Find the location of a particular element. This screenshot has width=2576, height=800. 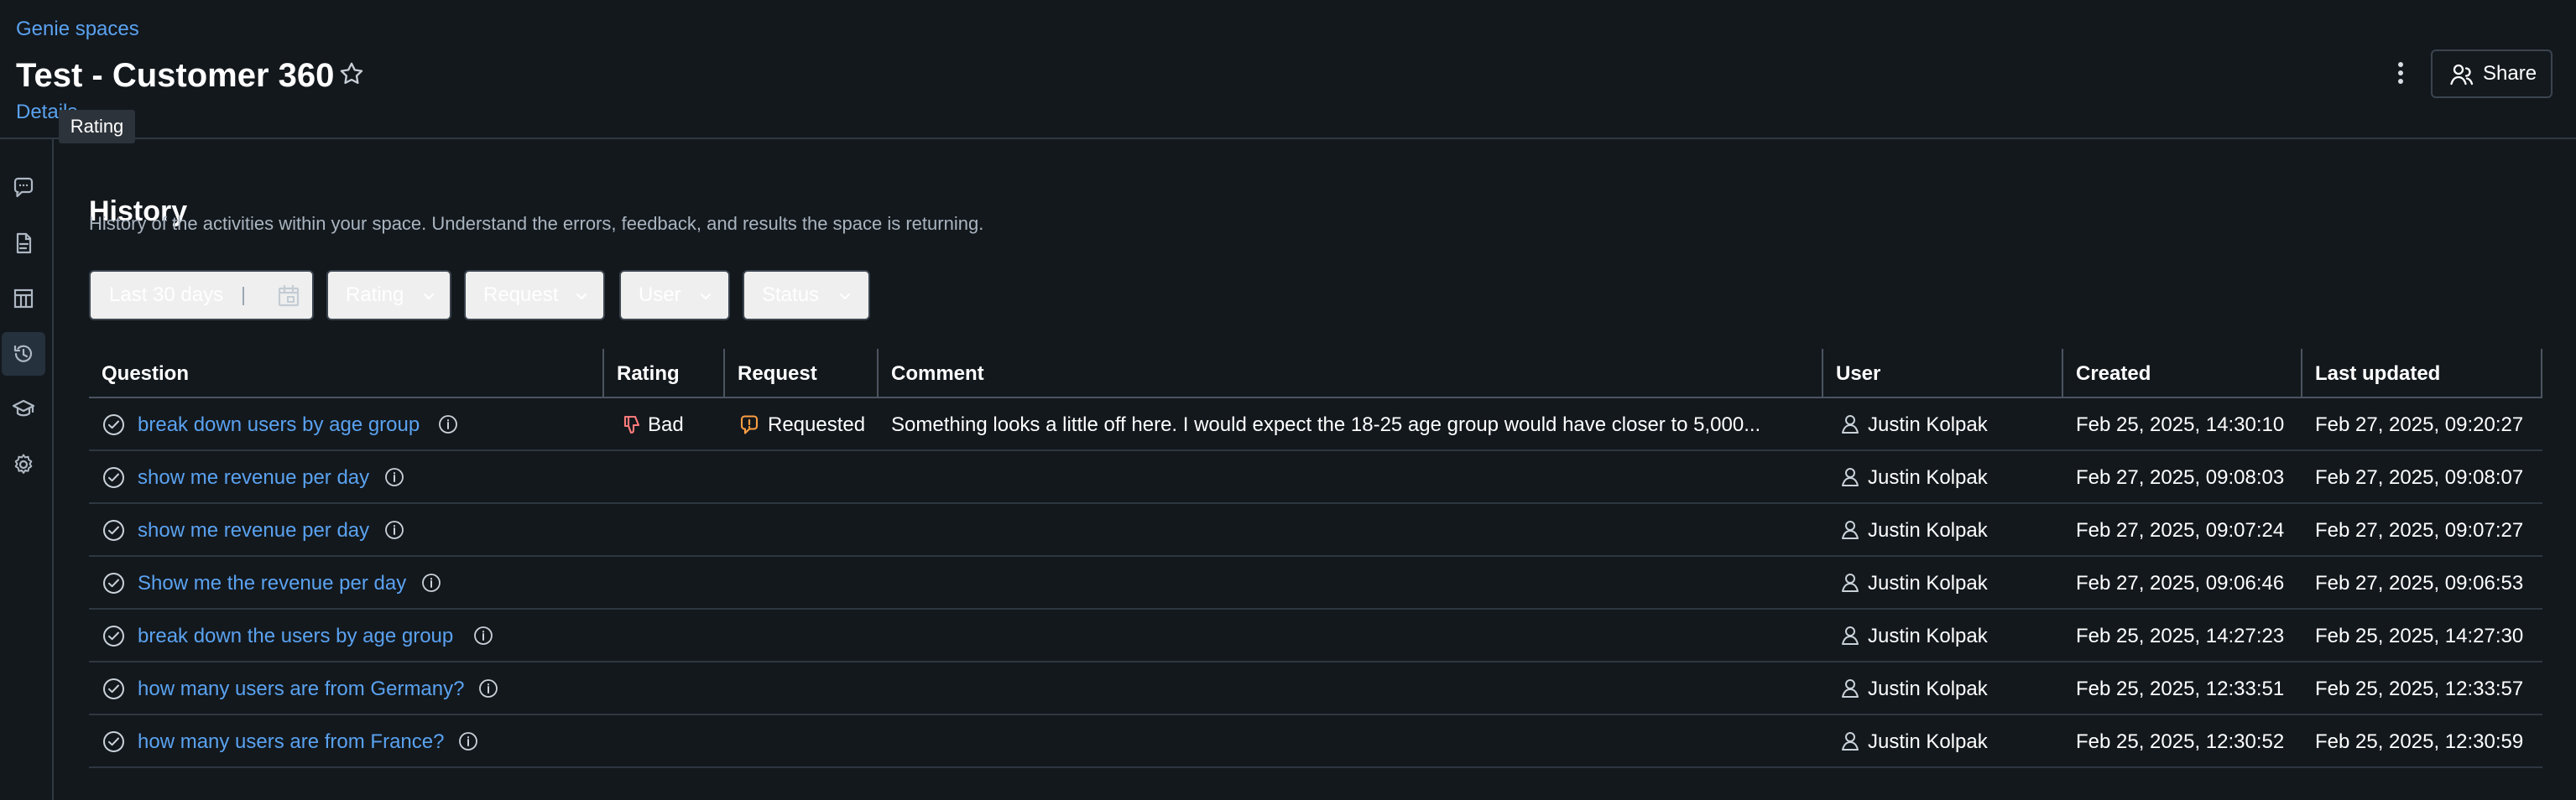

created-cell: Feb 25, 2025, 12:30:52 is located at coordinates (2180, 741).